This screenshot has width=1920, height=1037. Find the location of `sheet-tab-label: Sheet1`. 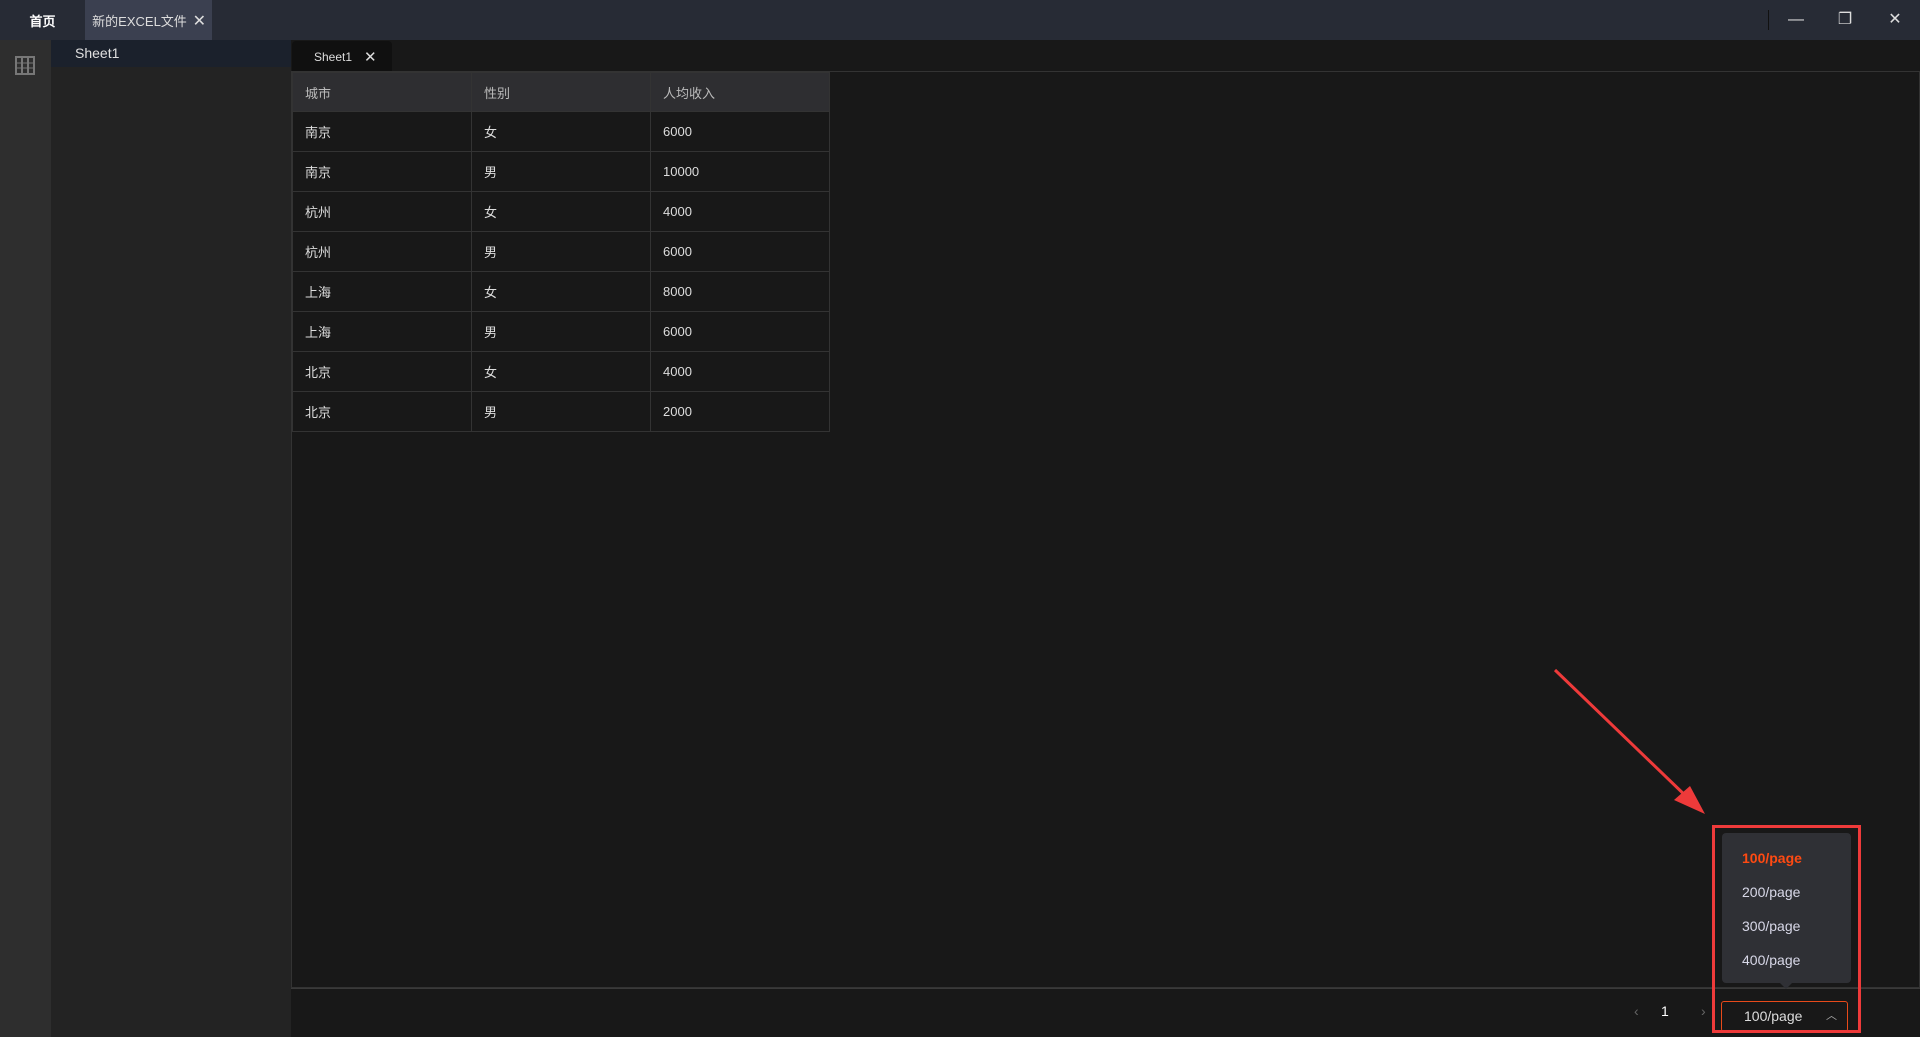

sheet-tab-label: Sheet1 is located at coordinates (333, 56).